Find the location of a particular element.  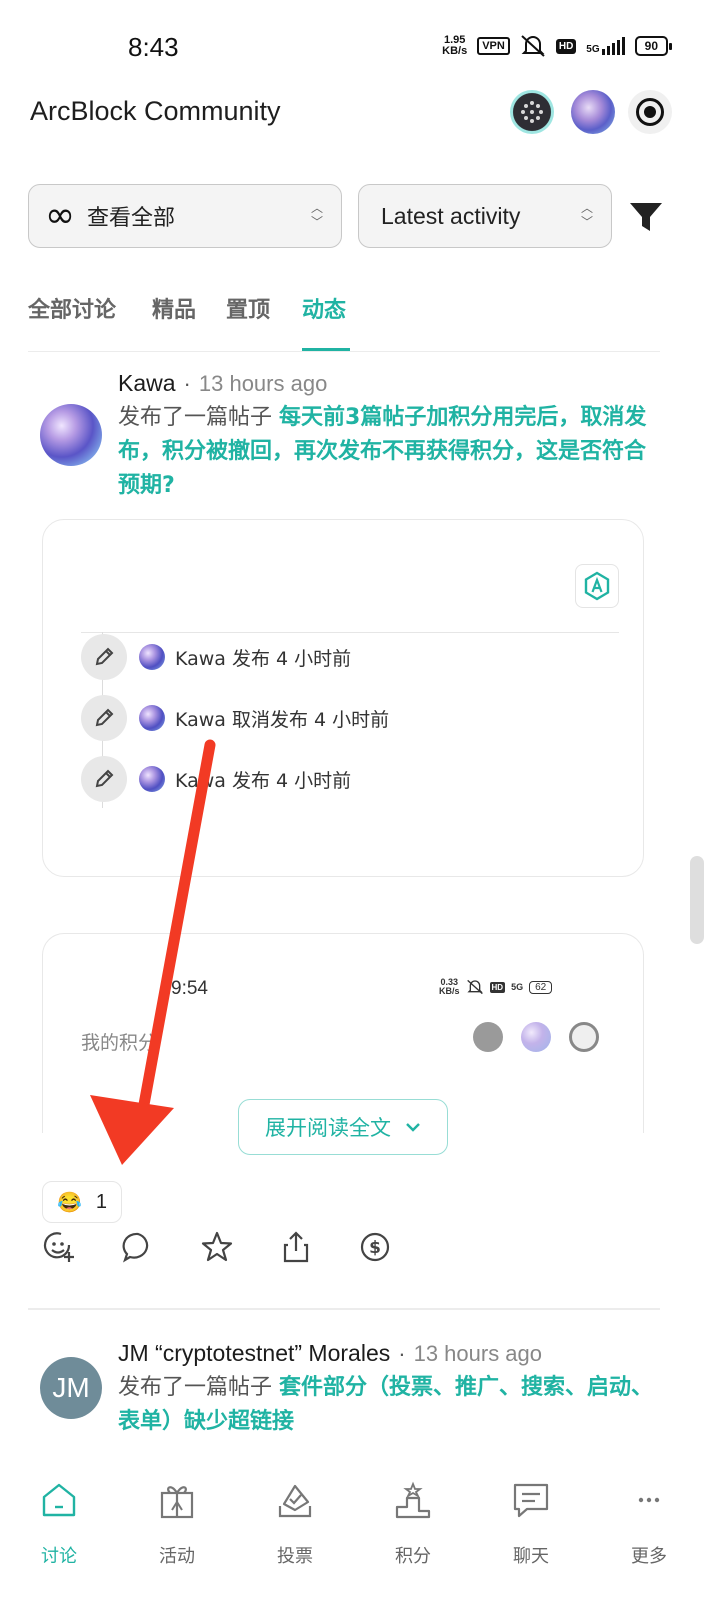

expand-label: 展开阅读全文 is located at coordinates (328, 1128).